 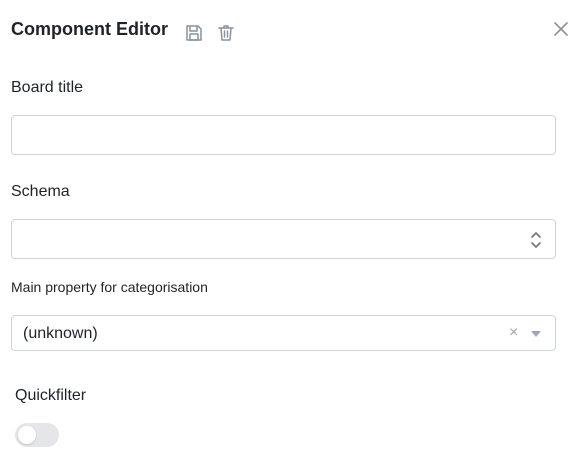 I want to click on quickfilter-toggle, so click(x=37, y=435).